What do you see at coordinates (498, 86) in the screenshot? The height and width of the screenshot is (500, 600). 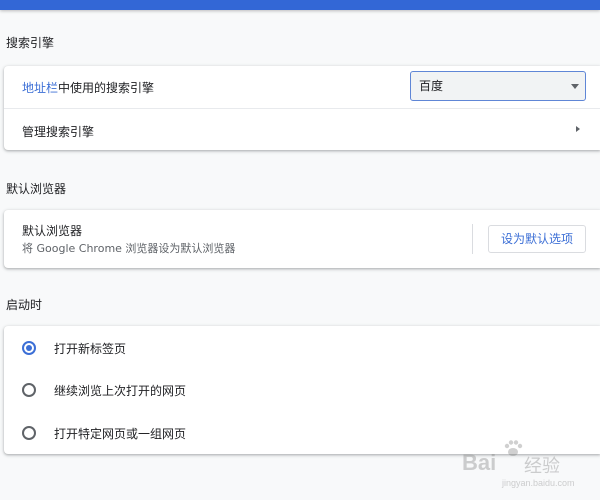 I see `search-engine-select: 百度` at bounding box center [498, 86].